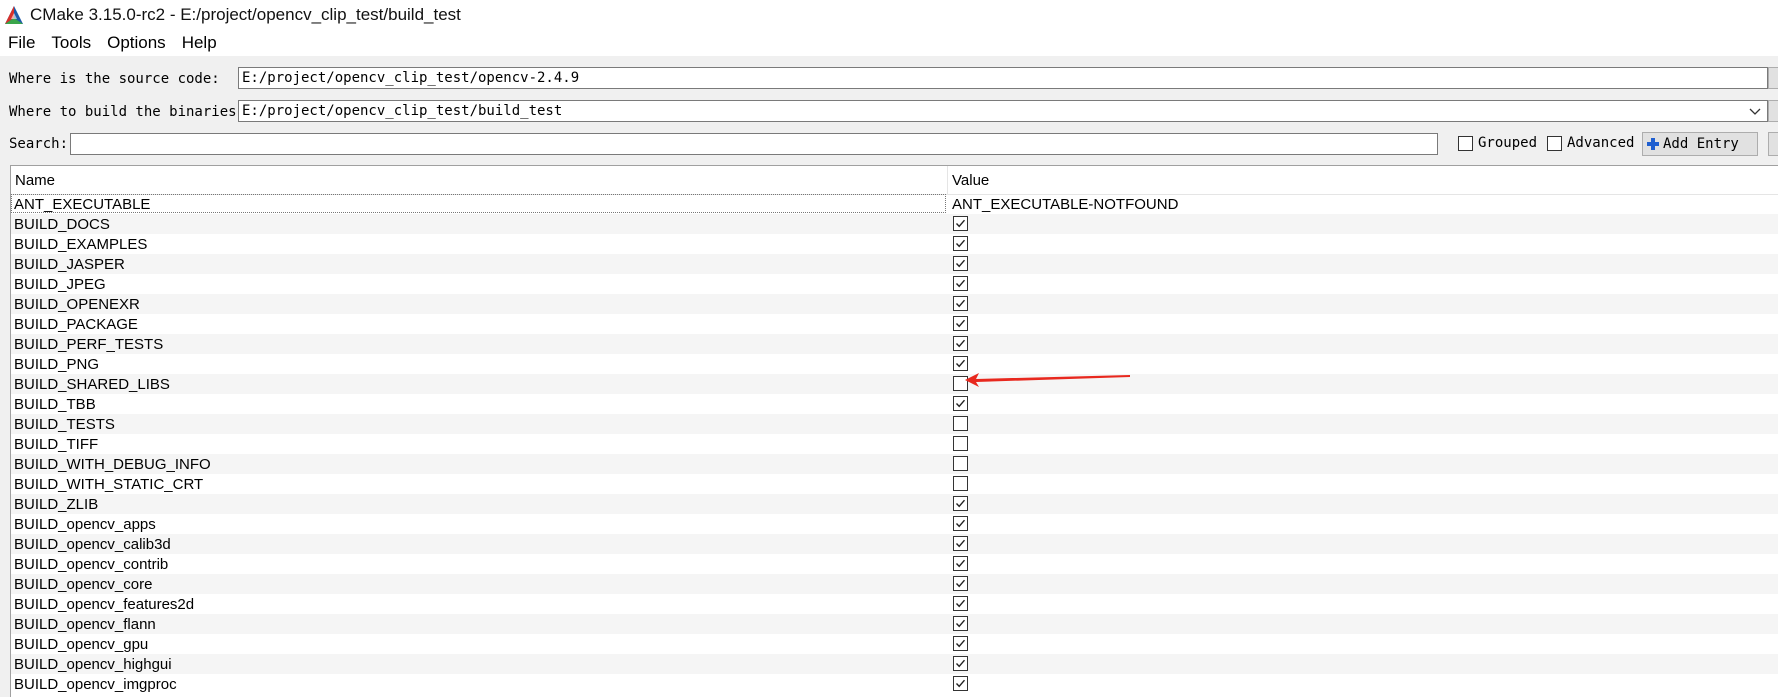  Describe the element at coordinates (894, 604) in the screenshot. I see `table-row: BUILD_opencv_features2d` at that location.